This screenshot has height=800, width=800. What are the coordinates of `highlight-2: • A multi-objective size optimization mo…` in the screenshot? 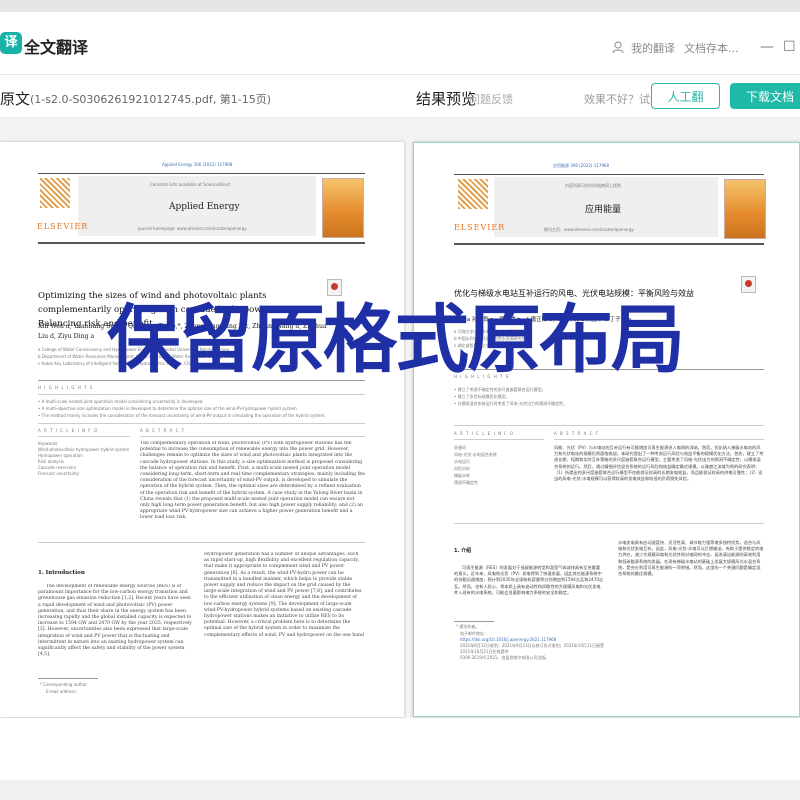 It's located at (168, 408).